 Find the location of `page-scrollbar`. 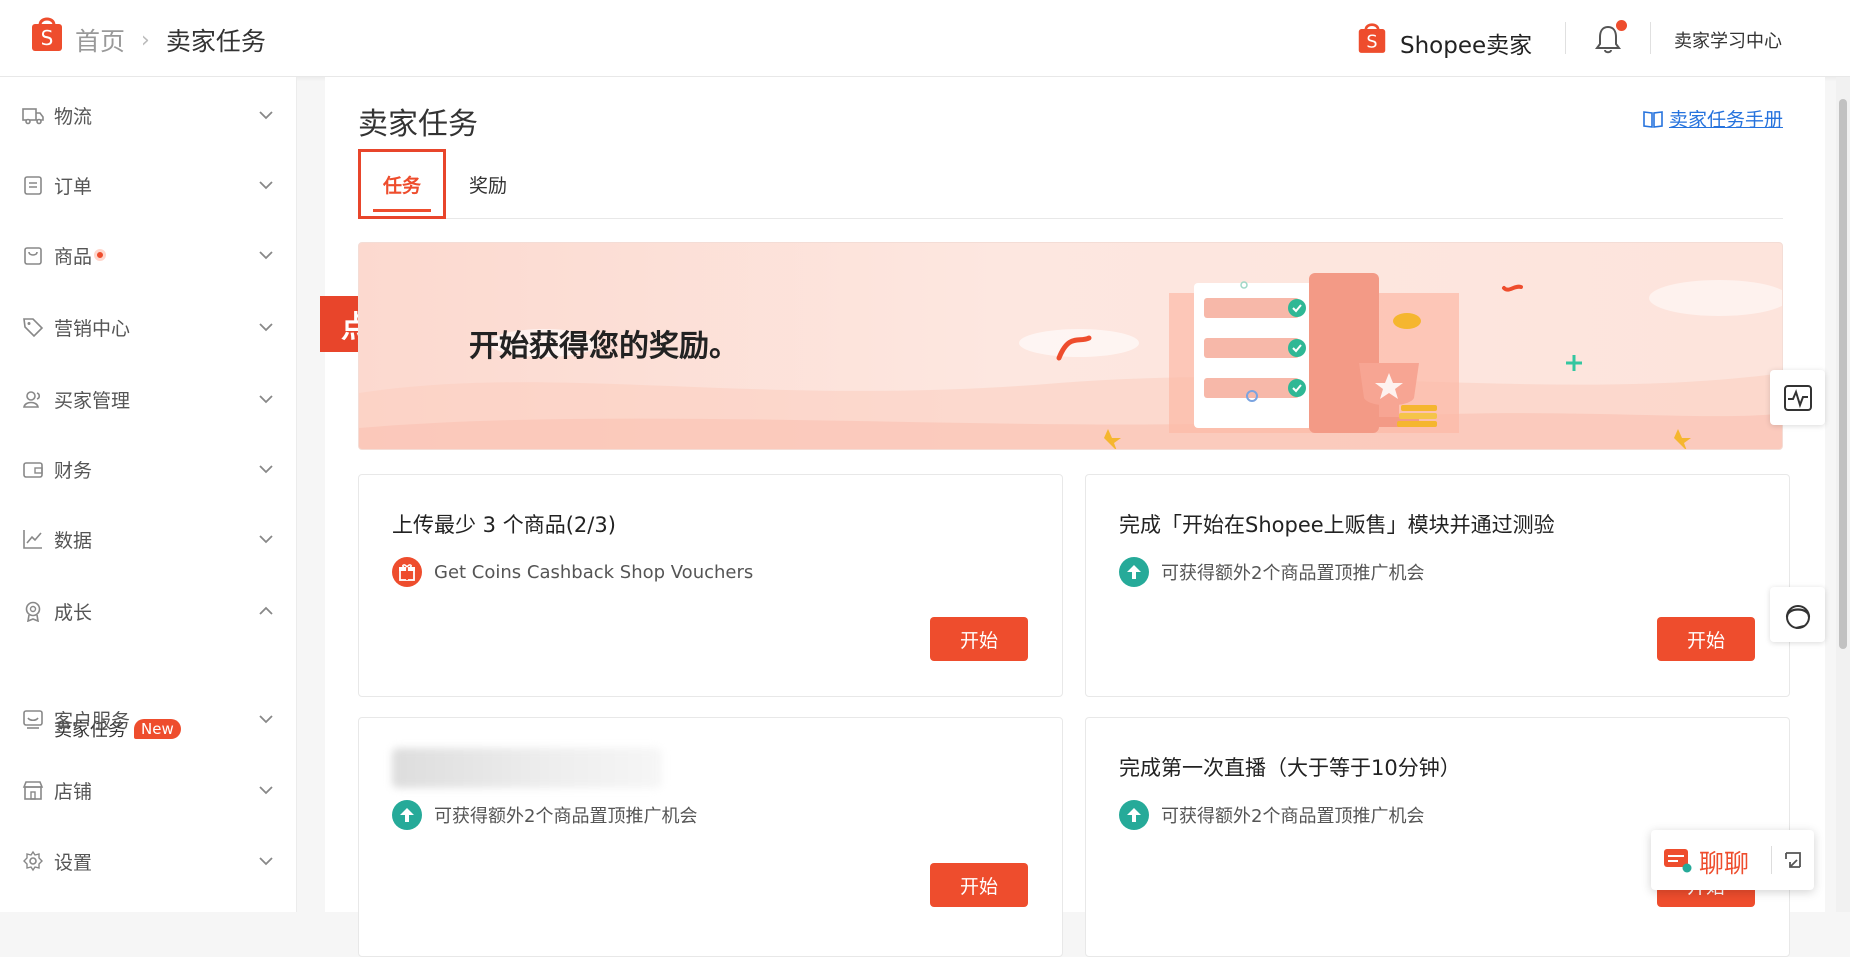

page-scrollbar is located at coordinates (1843, 494).